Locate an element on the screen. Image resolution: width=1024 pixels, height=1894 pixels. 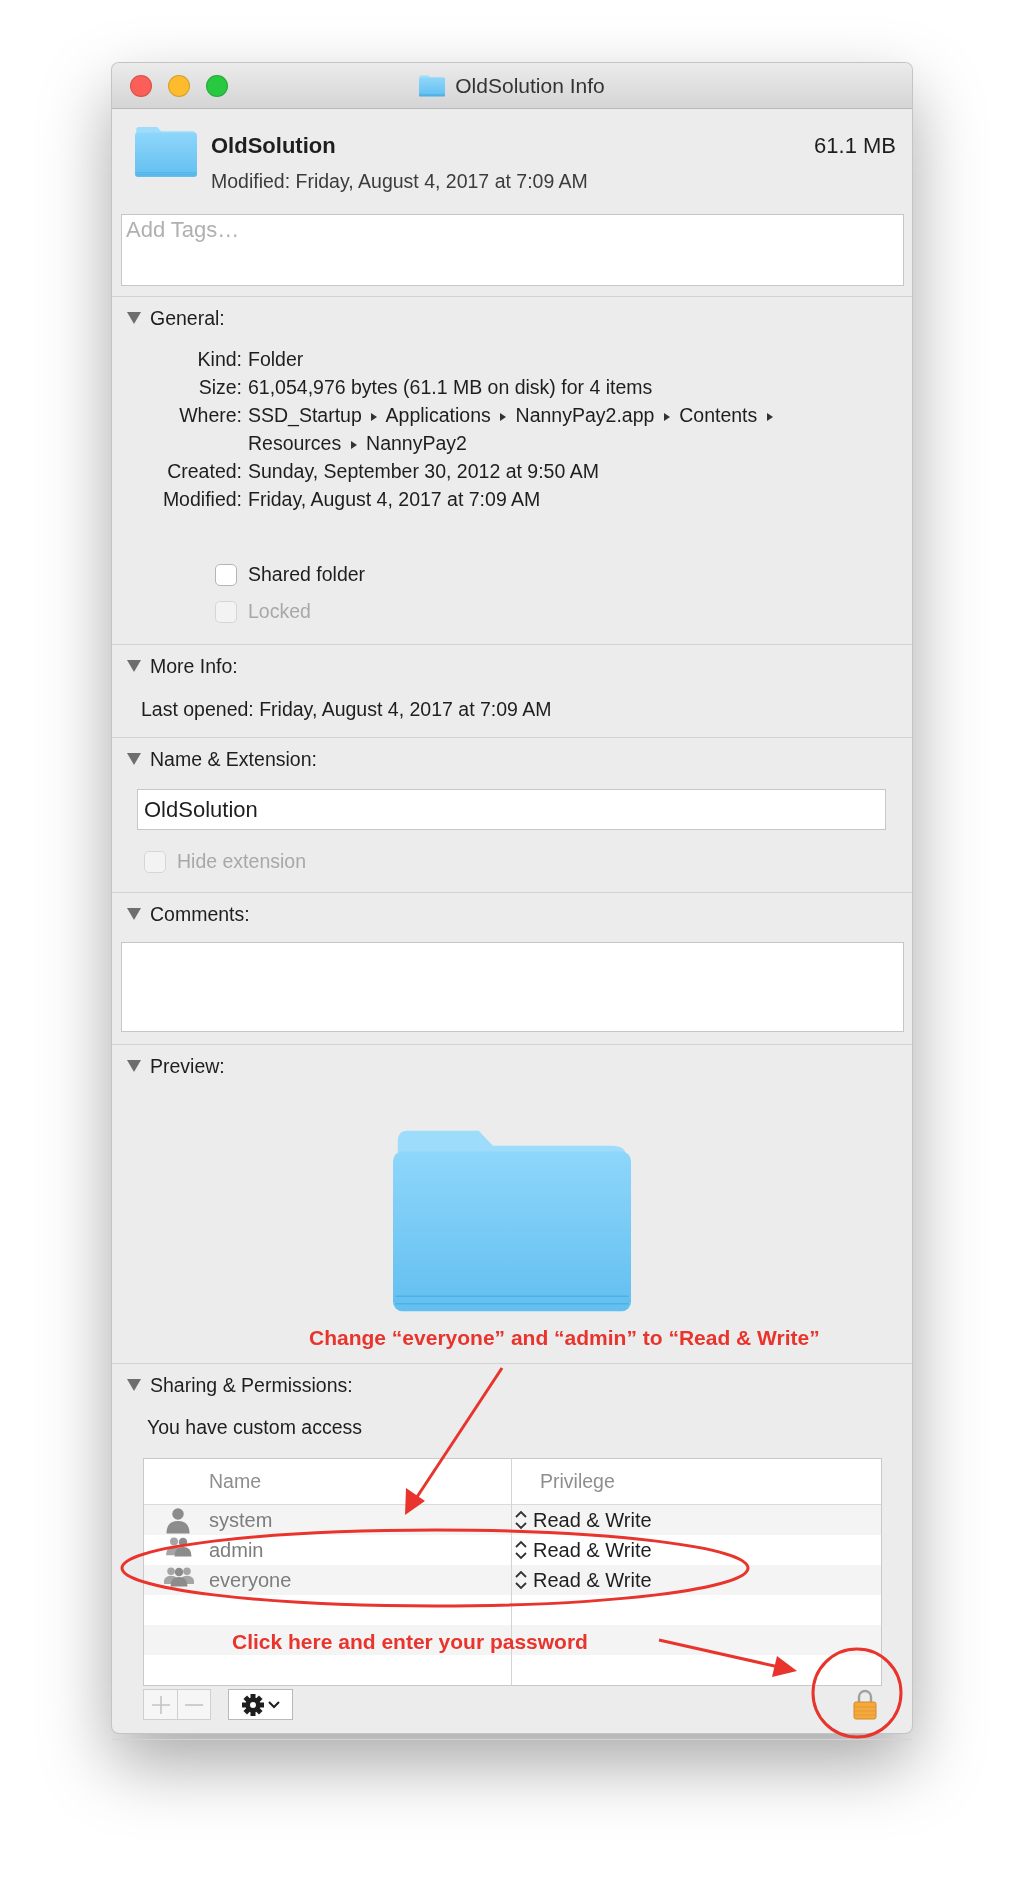
action-menu-button is located at coordinates (260, 1704).